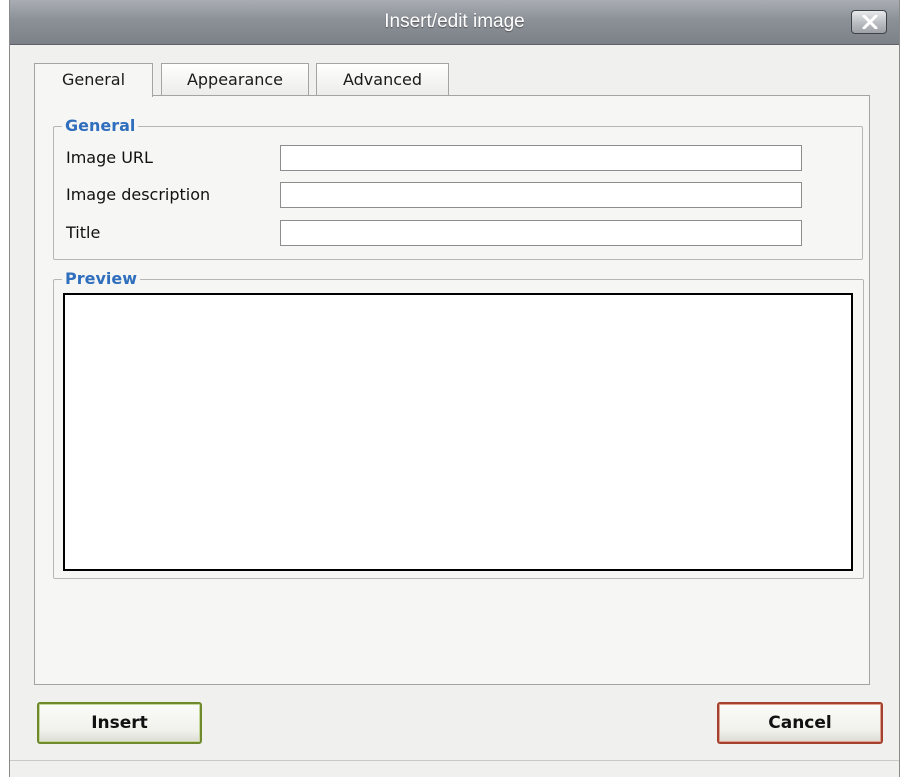  Describe the element at coordinates (101, 279) in the screenshot. I see `preview-legend: Preview` at that location.